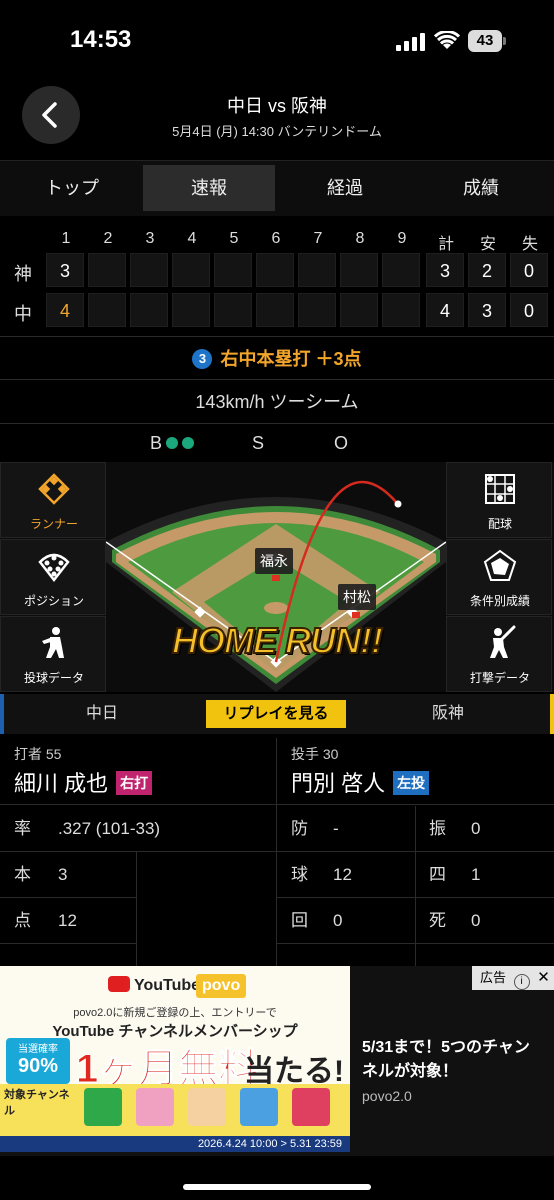  What do you see at coordinates (445, 270) in the screenshot?
I see `total-cell: 3` at bounding box center [445, 270].